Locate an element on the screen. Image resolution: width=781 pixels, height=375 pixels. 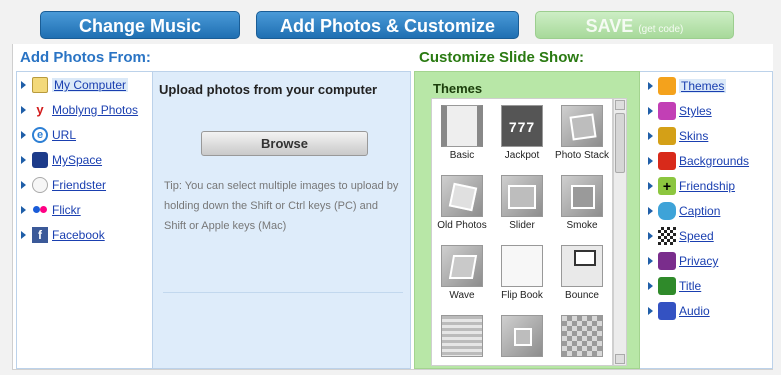
option-styles: Styles is located at coordinates (680, 111).